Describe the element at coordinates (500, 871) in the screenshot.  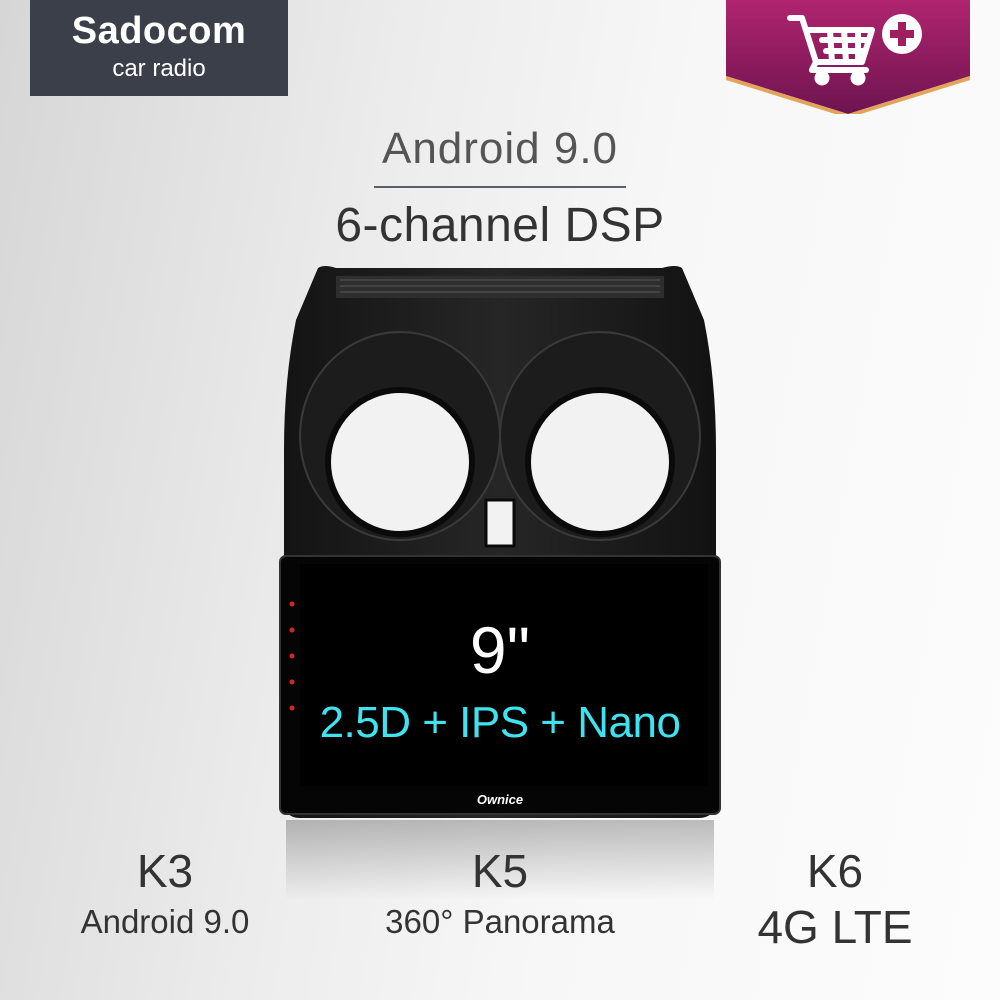
I see `variant-code: K5` at that location.